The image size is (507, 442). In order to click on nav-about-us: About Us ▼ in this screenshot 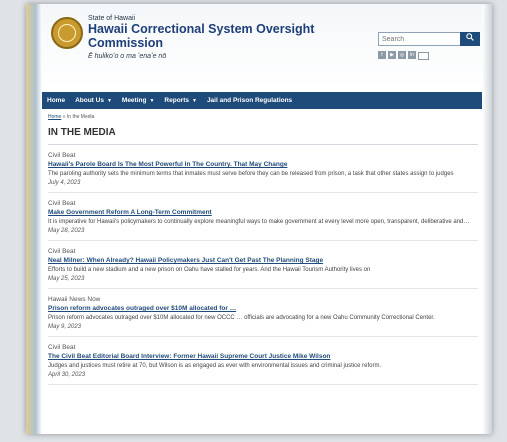, I will do `click(93, 100)`.